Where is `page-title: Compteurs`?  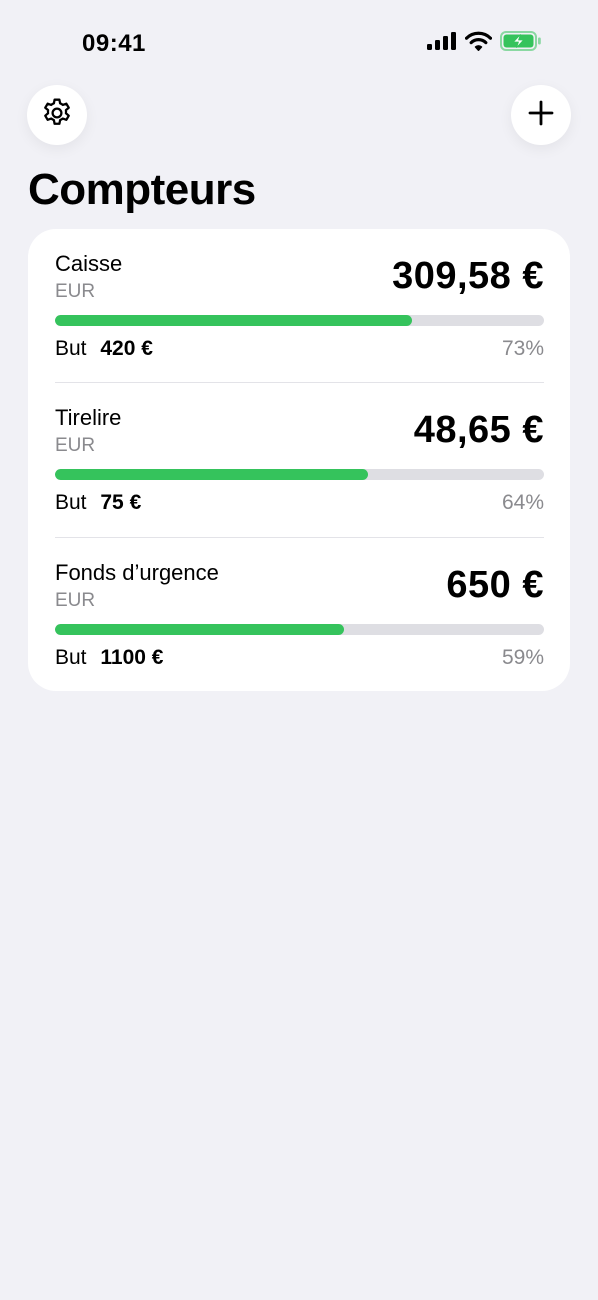
page-title: Compteurs is located at coordinates (142, 189).